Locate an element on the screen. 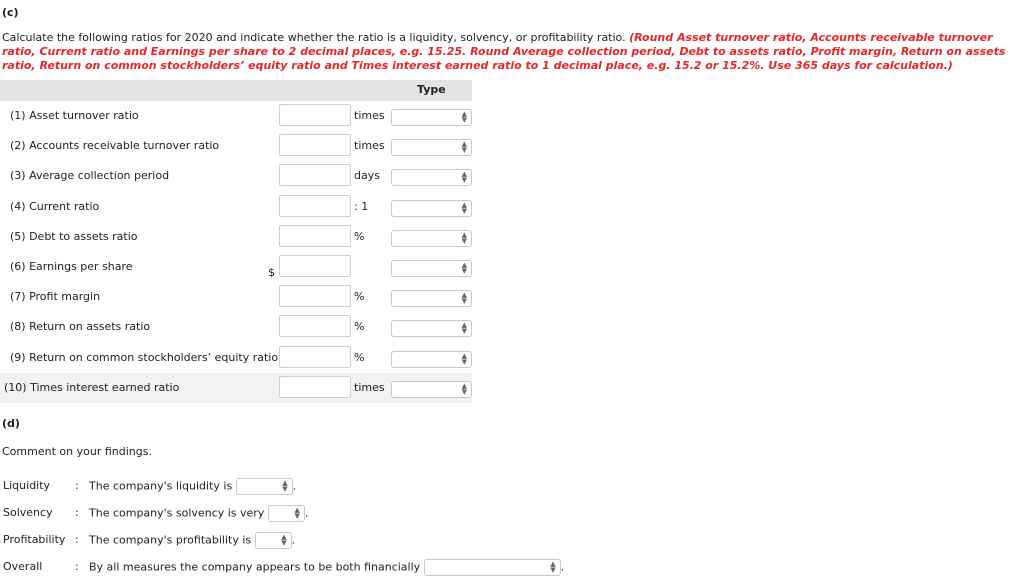 The width and height of the screenshot is (1024, 588). table-row: (7) Profit margin % ▲ ▼ is located at coordinates (236, 297).